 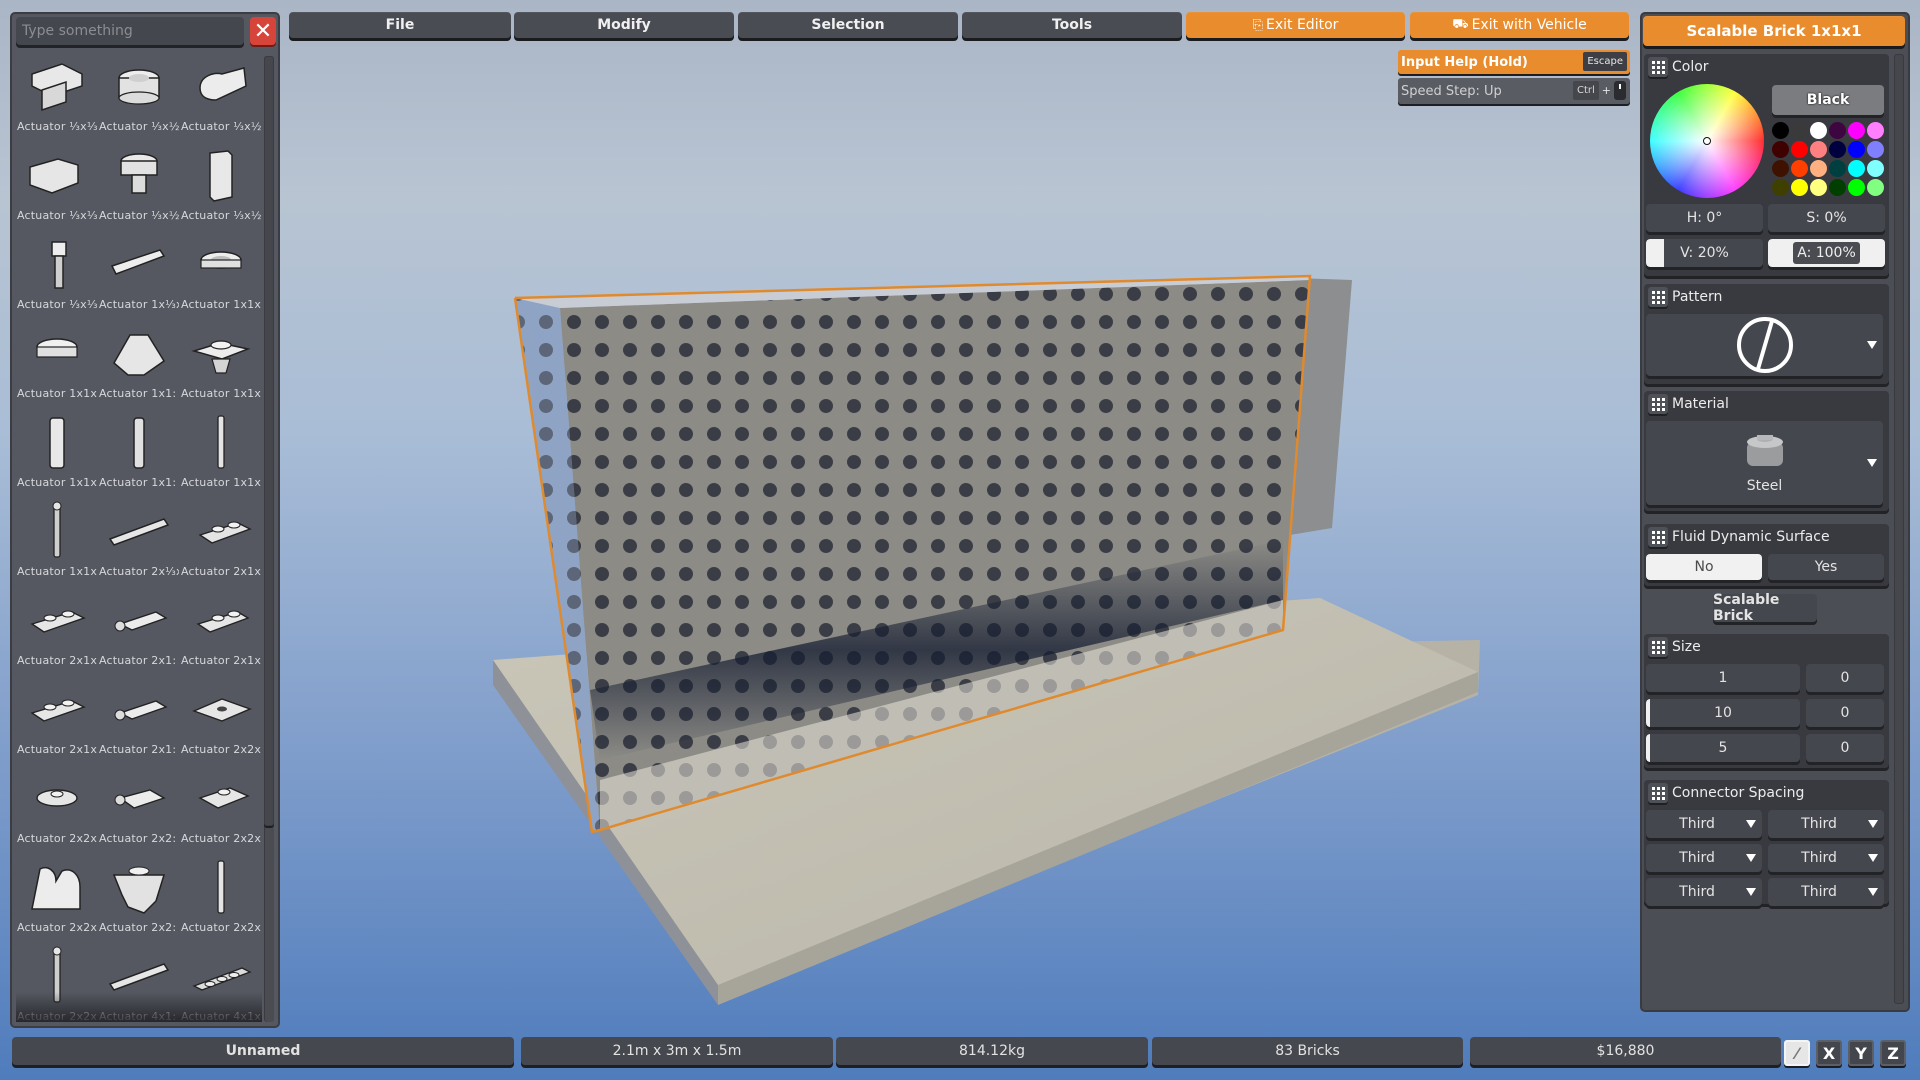 What do you see at coordinates (139, 984) in the screenshot?
I see `palette-part: Actuator 4x1:` at bounding box center [139, 984].